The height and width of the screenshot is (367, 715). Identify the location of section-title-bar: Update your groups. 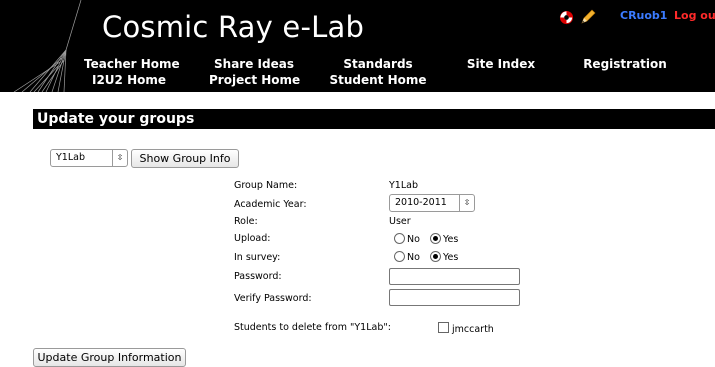
(374, 119).